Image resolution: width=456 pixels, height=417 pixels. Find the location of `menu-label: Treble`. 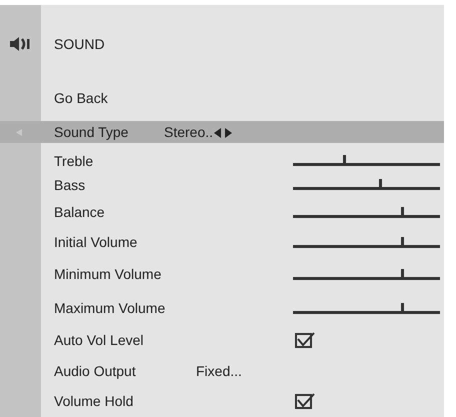

menu-label: Treble is located at coordinates (74, 161).